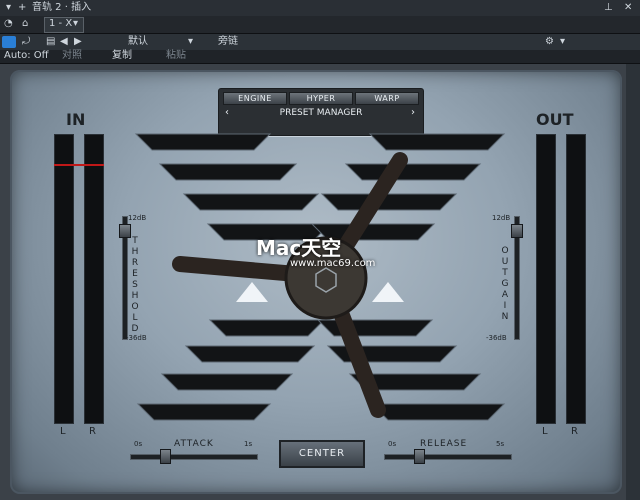 This screenshot has height=500, width=640. Describe the element at coordinates (165, 456) in the screenshot. I see `attack-slider-knob` at that location.